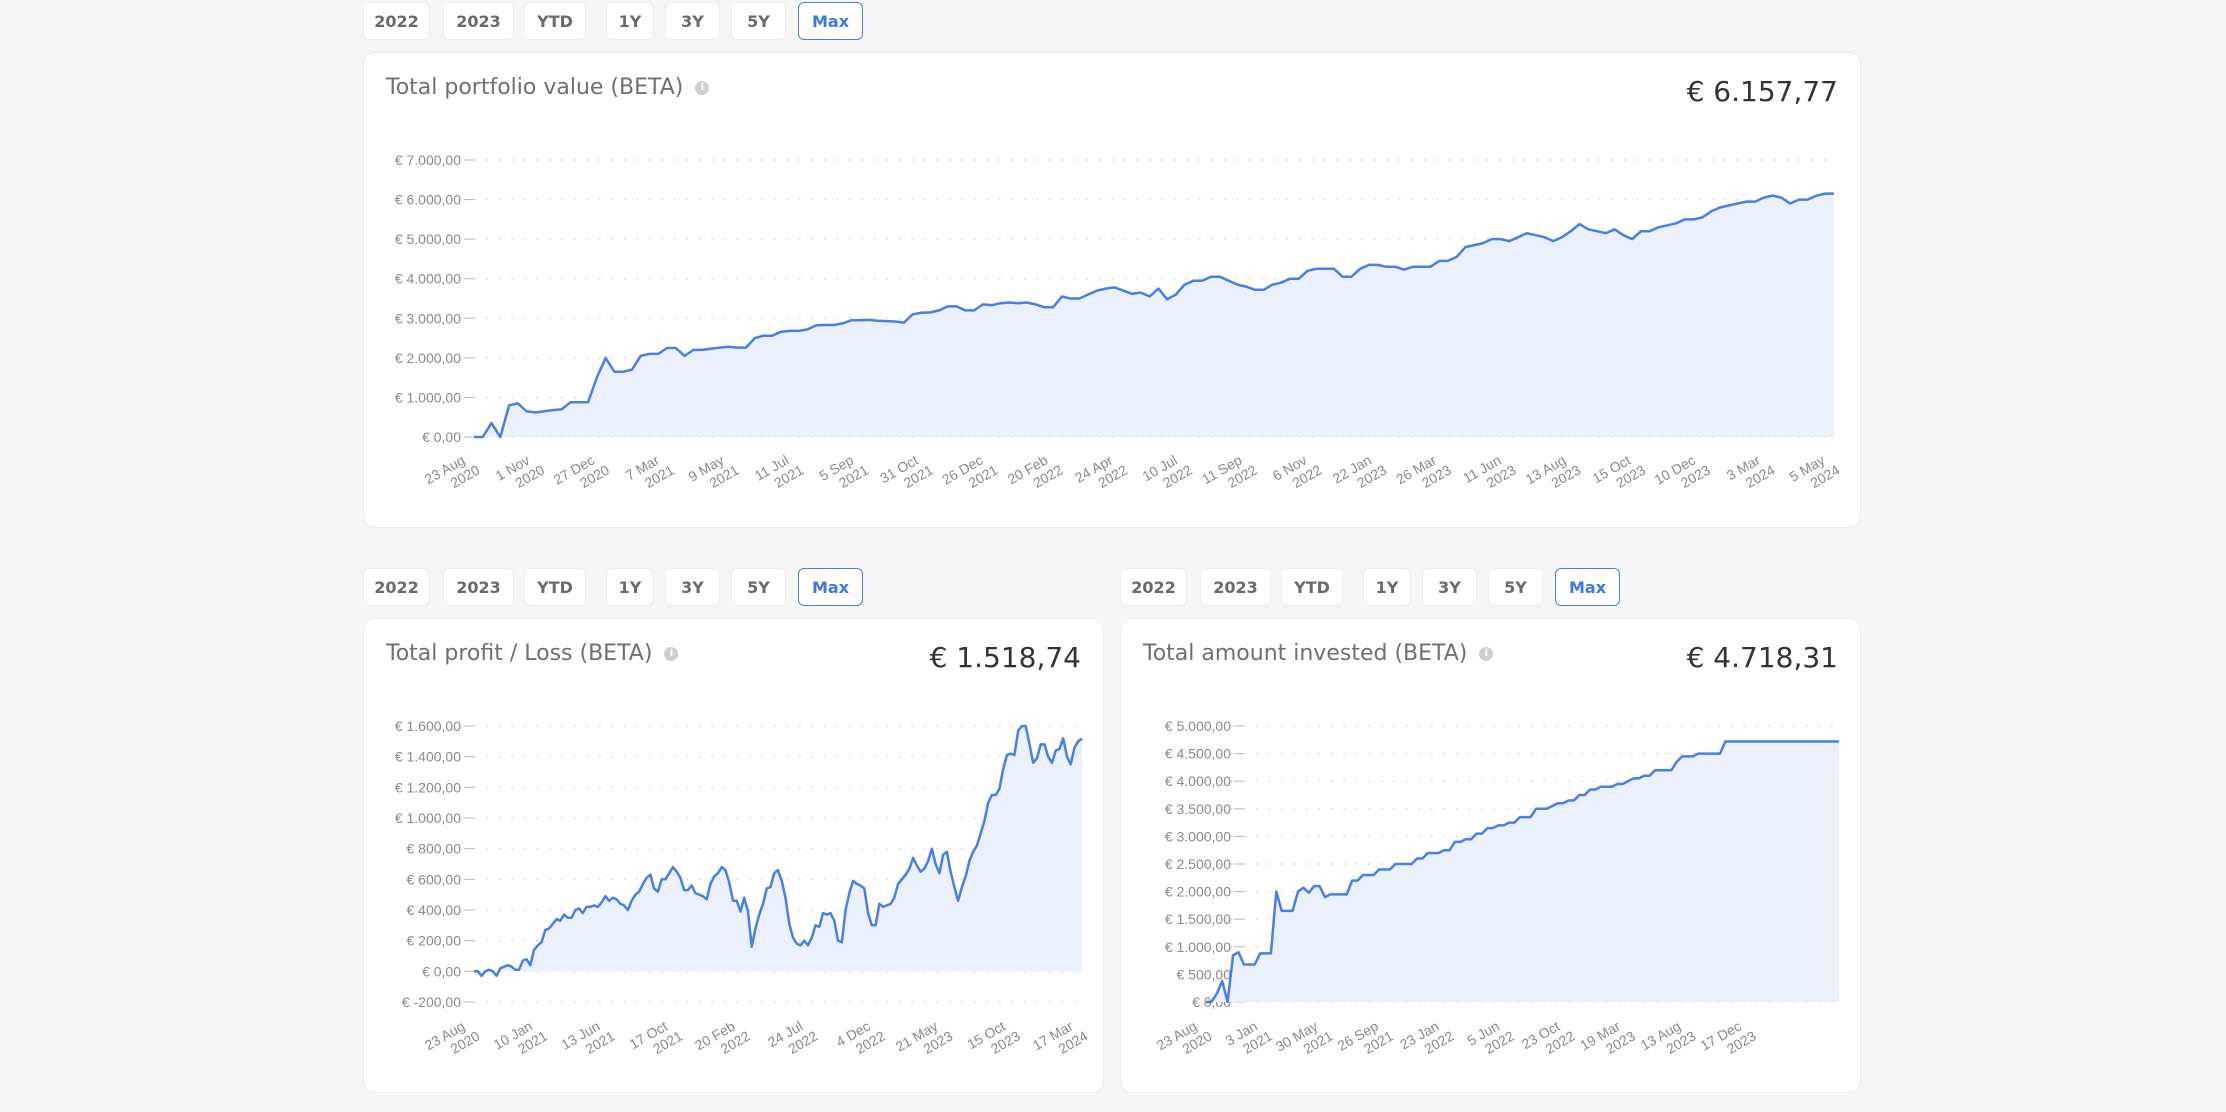 The image size is (2226, 1112). Describe the element at coordinates (1423, 471) in the screenshot. I see `x-tick-label: 26 Mar2023` at that location.